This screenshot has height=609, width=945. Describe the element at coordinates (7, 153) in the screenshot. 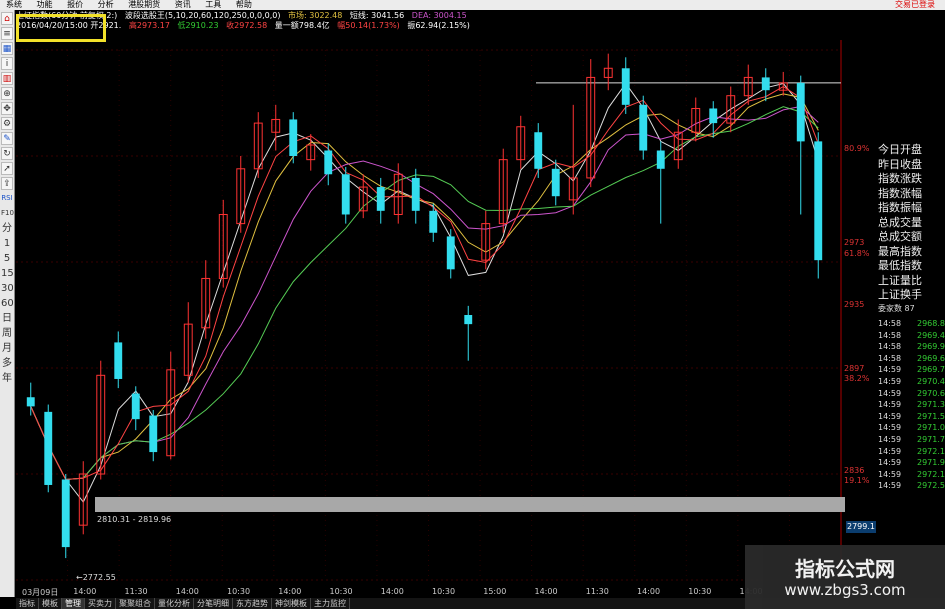

I see `refresh-icon: ↻` at that location.